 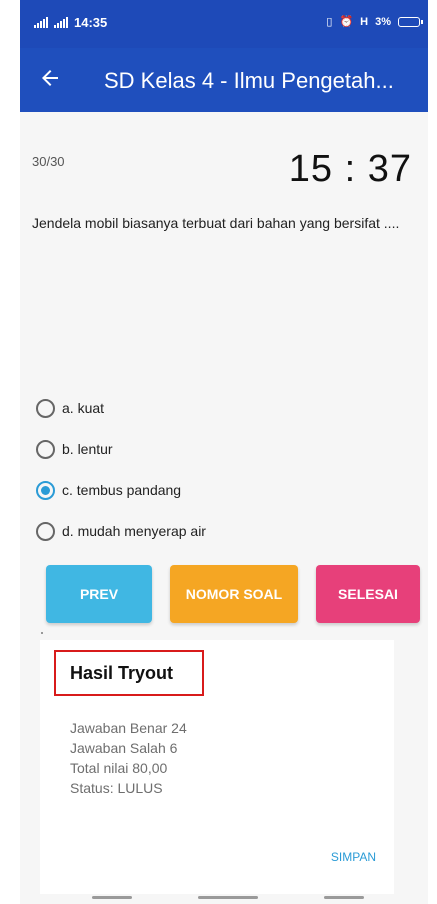 What do you see at coordinates (48, 161) in the screenshot?
I see `question-counter: 30/30` at bounding box center [48, 161].